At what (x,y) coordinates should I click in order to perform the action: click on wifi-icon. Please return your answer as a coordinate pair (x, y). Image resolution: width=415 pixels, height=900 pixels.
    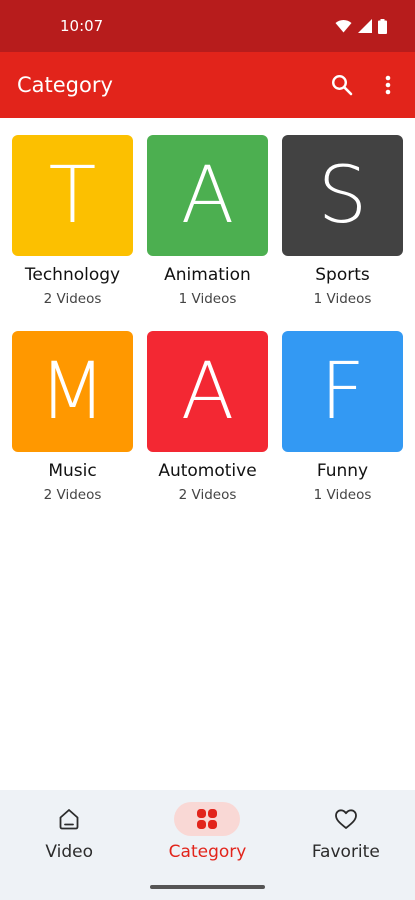
    Looking at the image, I should click on (343, 26).